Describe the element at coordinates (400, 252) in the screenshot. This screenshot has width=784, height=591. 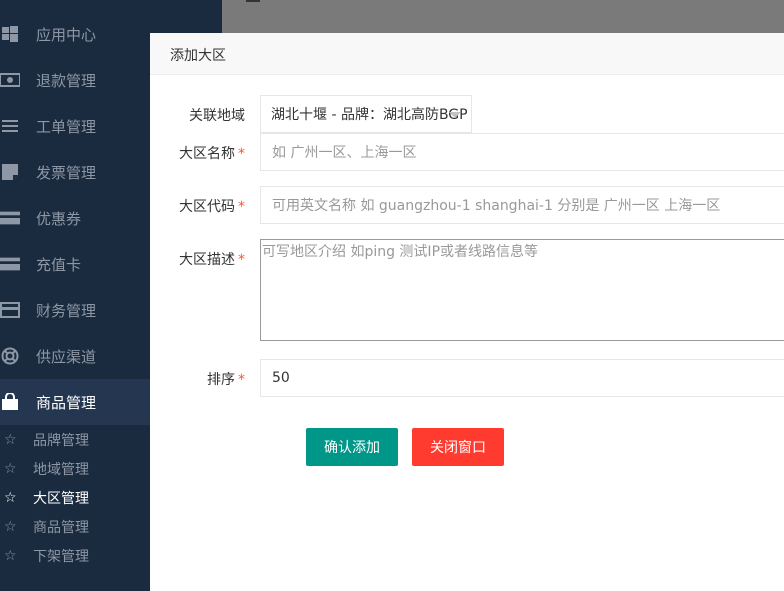
I see `zone-desc-placeholder: 可写地区介绍 如ping 测试IP或者线路信息等` at that location.